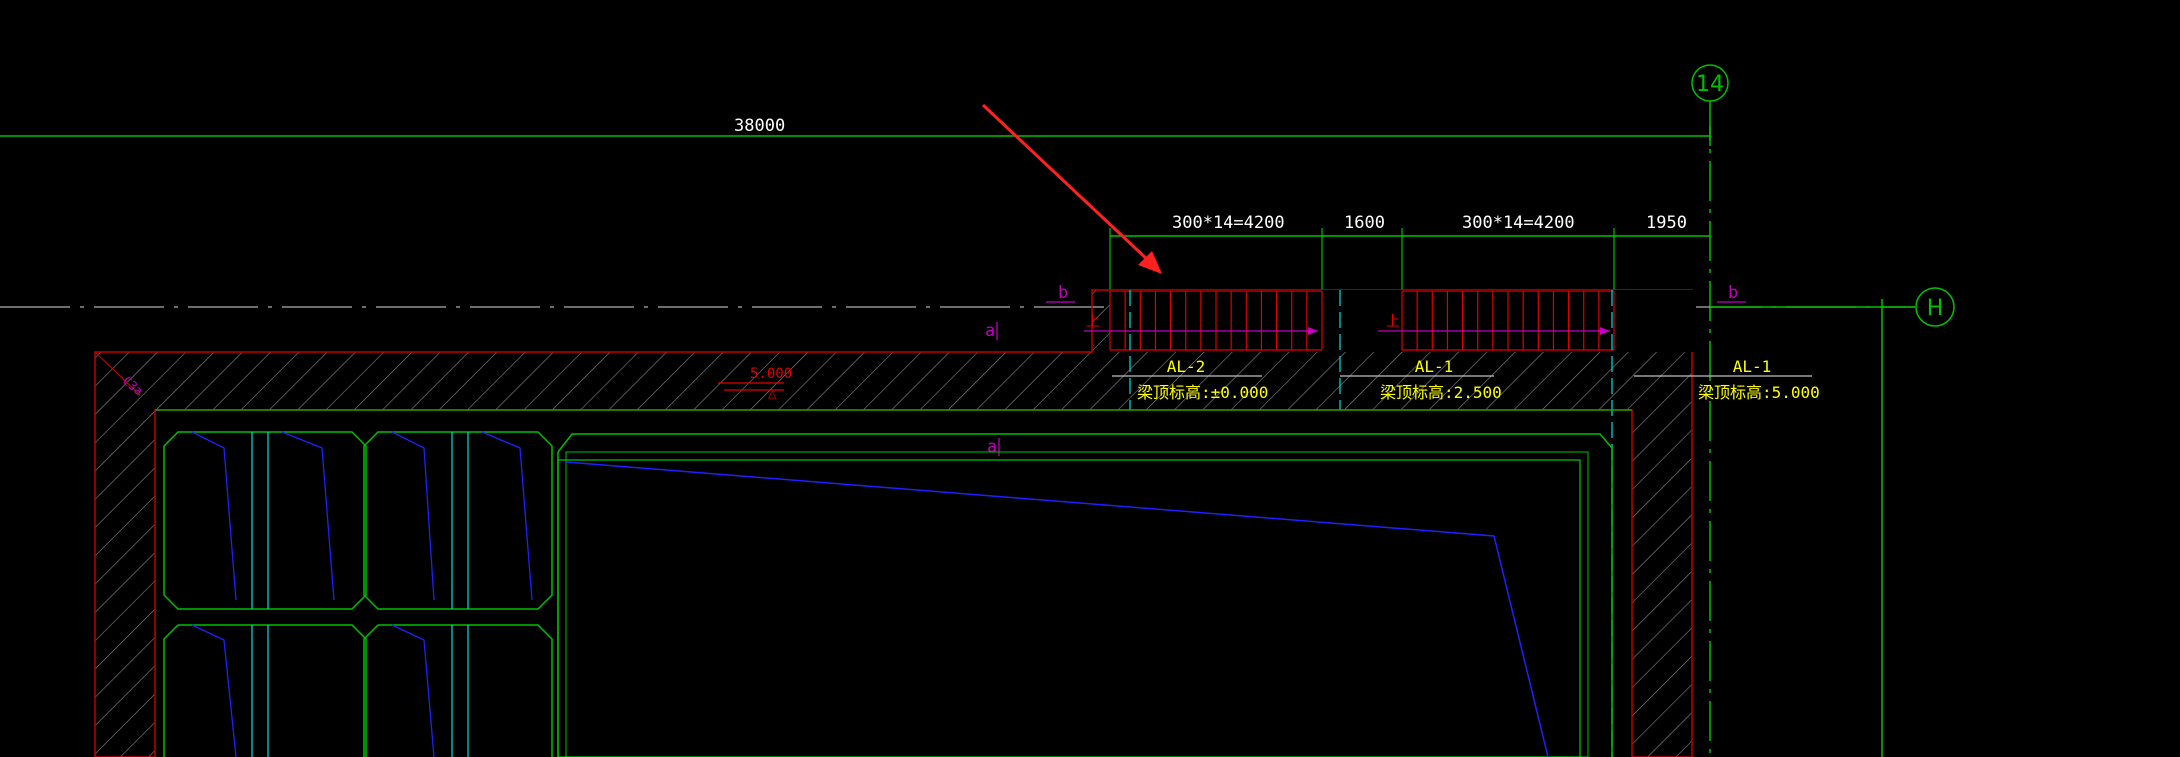 The image size is (2180, 757). Describe the element at coordinates (1733, 293) in the screenshot. I see `section-mark-b-right: b` at that location.